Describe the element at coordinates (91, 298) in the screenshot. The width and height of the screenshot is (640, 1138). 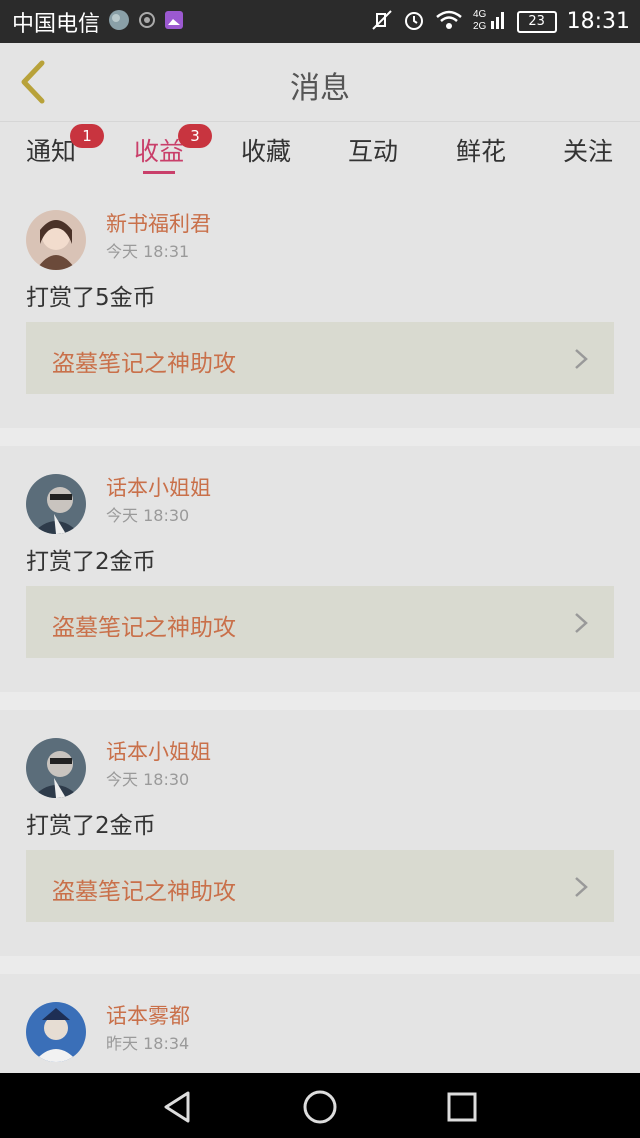
I see `message-text: 打赏了5金币` at that location.